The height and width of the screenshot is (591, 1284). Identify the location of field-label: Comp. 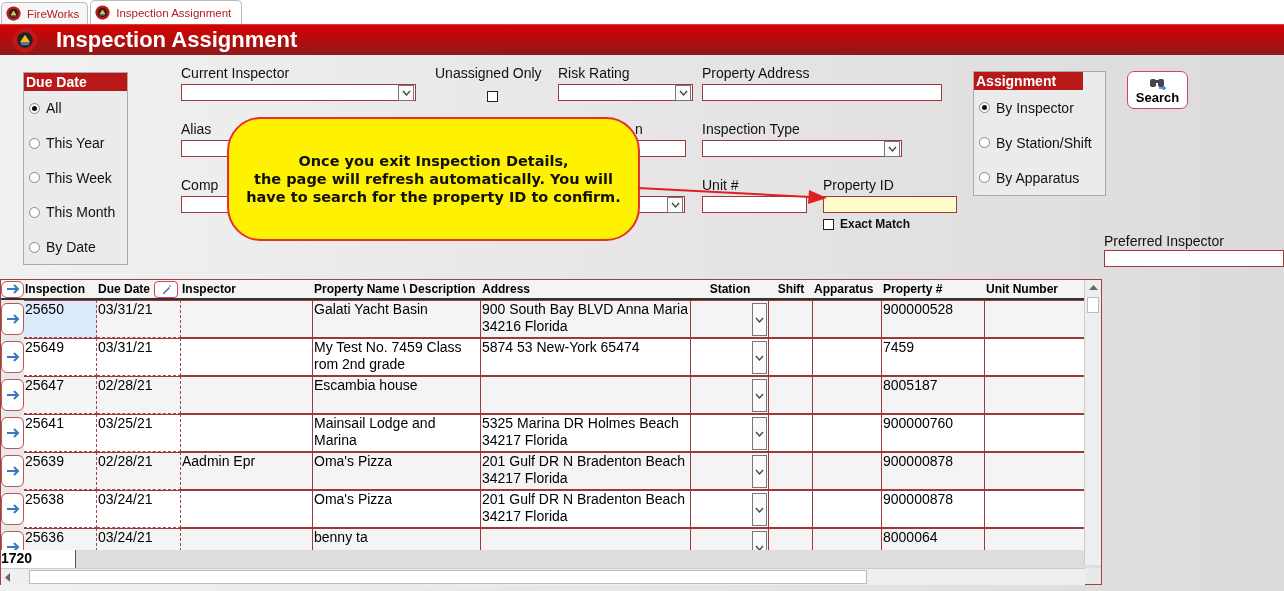
(200, 185).